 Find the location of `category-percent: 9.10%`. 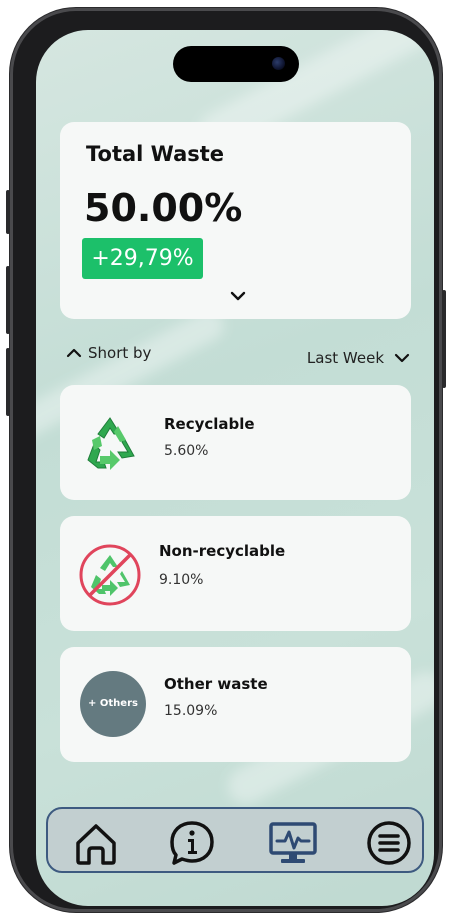

category-percent: 9.10% is located at coordinates (181, 580).